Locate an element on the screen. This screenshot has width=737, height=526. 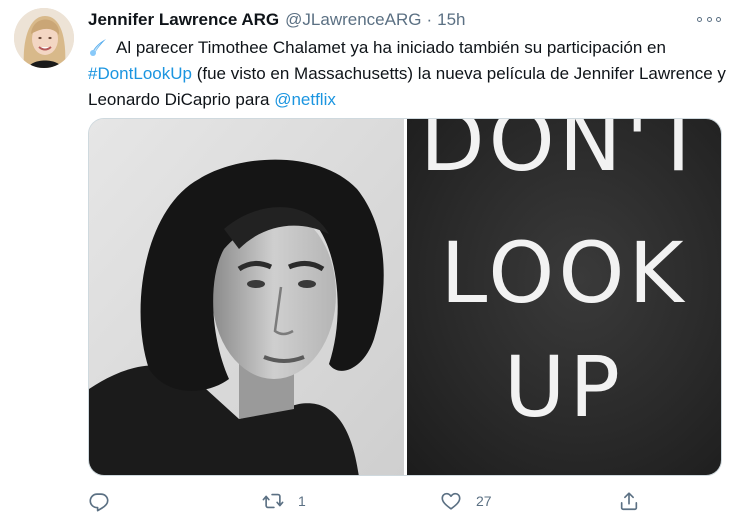
tweet-timestamp: 15h is located at coordinates (451, 20).